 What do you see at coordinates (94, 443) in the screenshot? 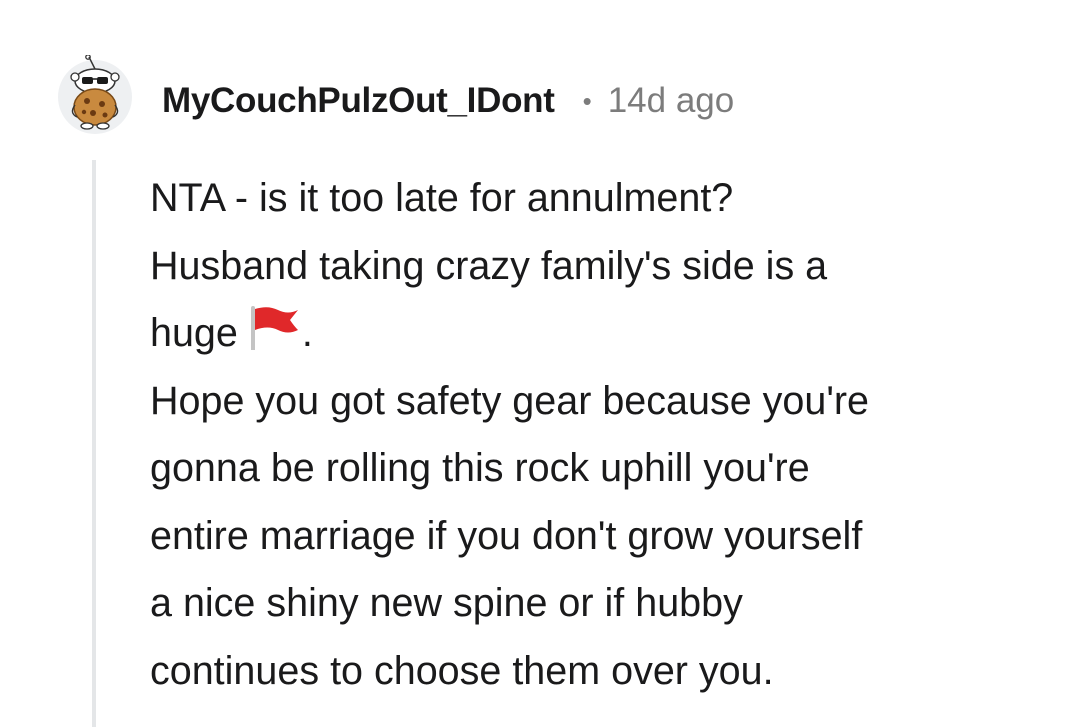
I see `thread-line` at bounding box center [94, 443].